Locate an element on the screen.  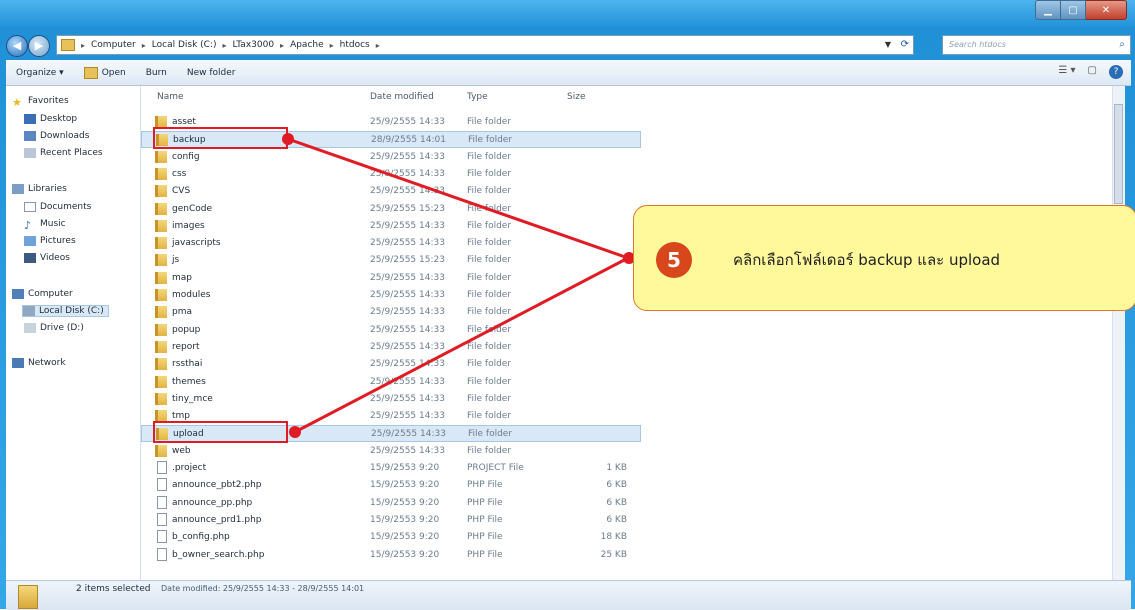
step-number-badge: 5 is located at coordinates (674, 260).